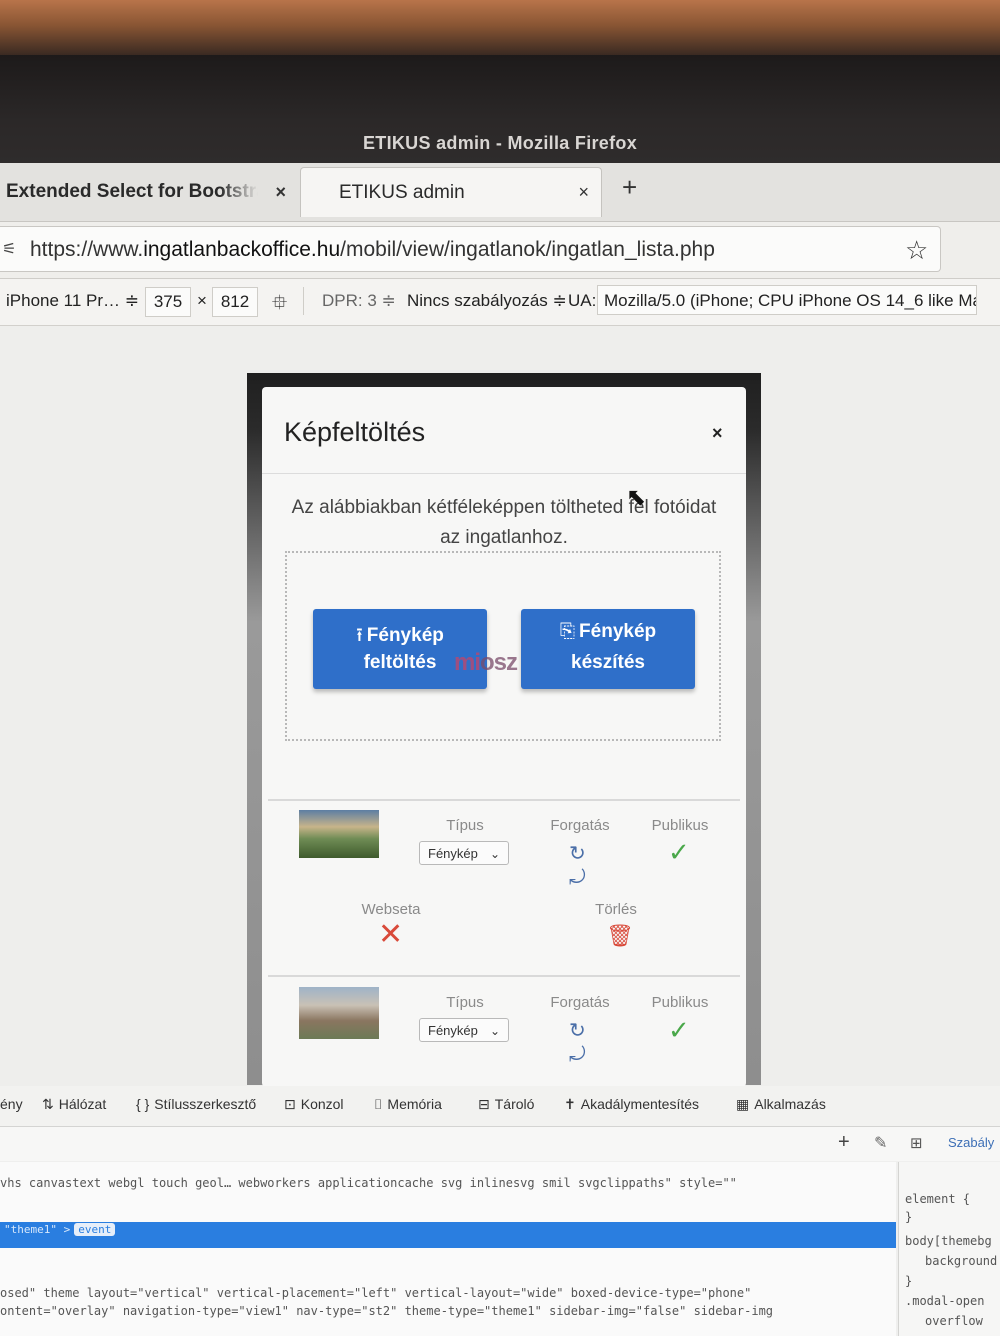  What do you see at coordinates (500, 1144) in the screenshot?
I see `devtools-toolbar: + ✎ ⊞ Szabály` at bounding box center [500, 1144].